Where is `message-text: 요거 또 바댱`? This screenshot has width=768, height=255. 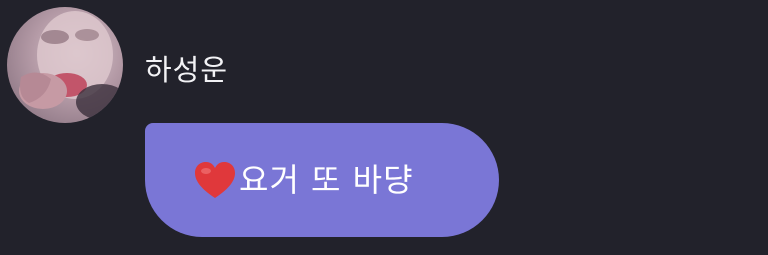 message-text: 요거 또 바댱 is located at coordinates (326, 180).